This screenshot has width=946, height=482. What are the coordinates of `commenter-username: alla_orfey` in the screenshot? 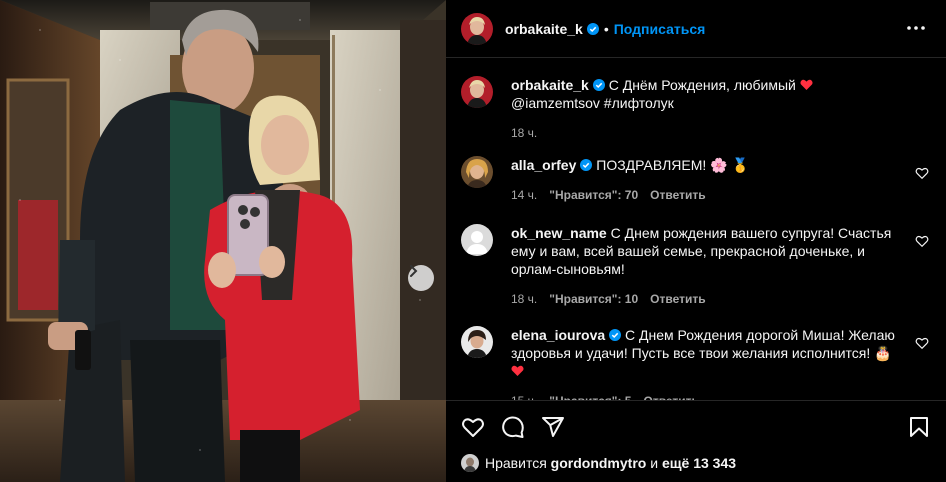 It's located at (543, 165).